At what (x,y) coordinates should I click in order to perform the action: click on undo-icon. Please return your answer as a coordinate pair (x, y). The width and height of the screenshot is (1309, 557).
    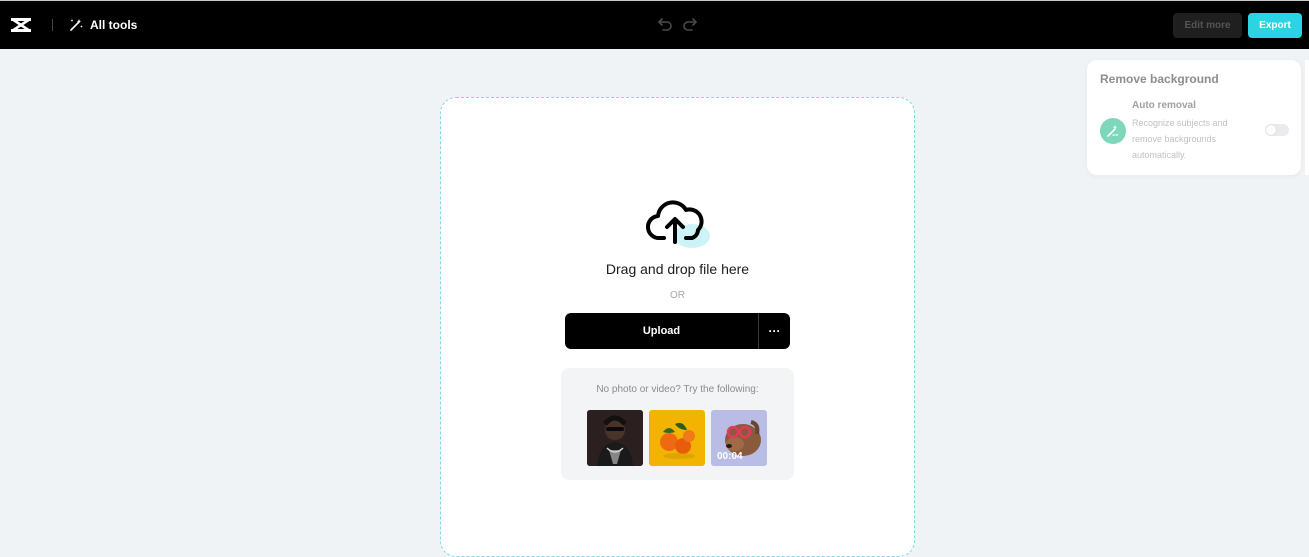
    Looking at the image, I should click on (665, 24).